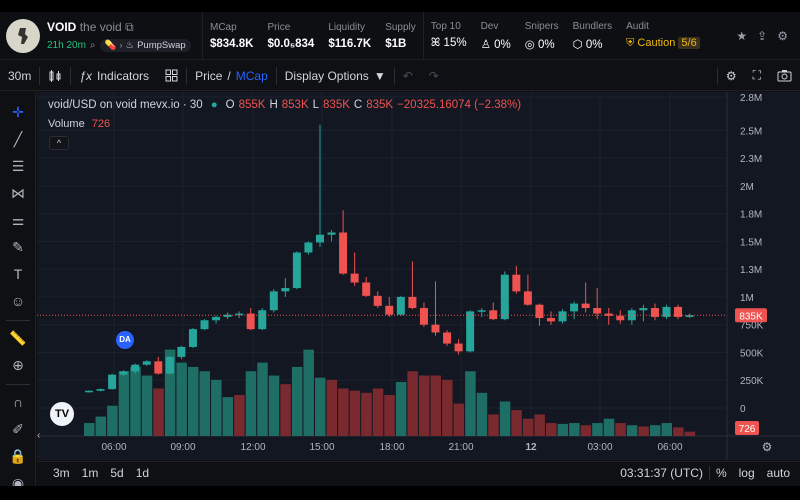 The height and width of the screenshot is (500, 800). What do you see at coordinates (18, 220) in the screenshot?
I see `prediction-icon: ⚌` at bounding box center [18, 220].